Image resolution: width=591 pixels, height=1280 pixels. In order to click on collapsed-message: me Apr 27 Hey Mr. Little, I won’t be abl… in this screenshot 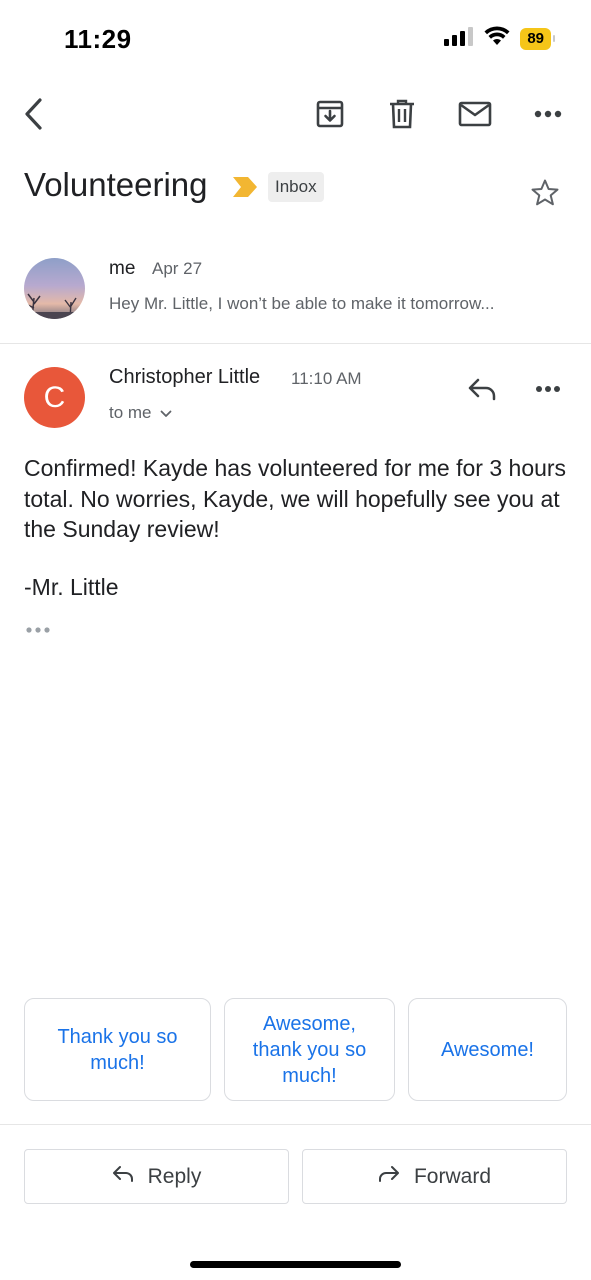, I will do `click(295, 292)`.